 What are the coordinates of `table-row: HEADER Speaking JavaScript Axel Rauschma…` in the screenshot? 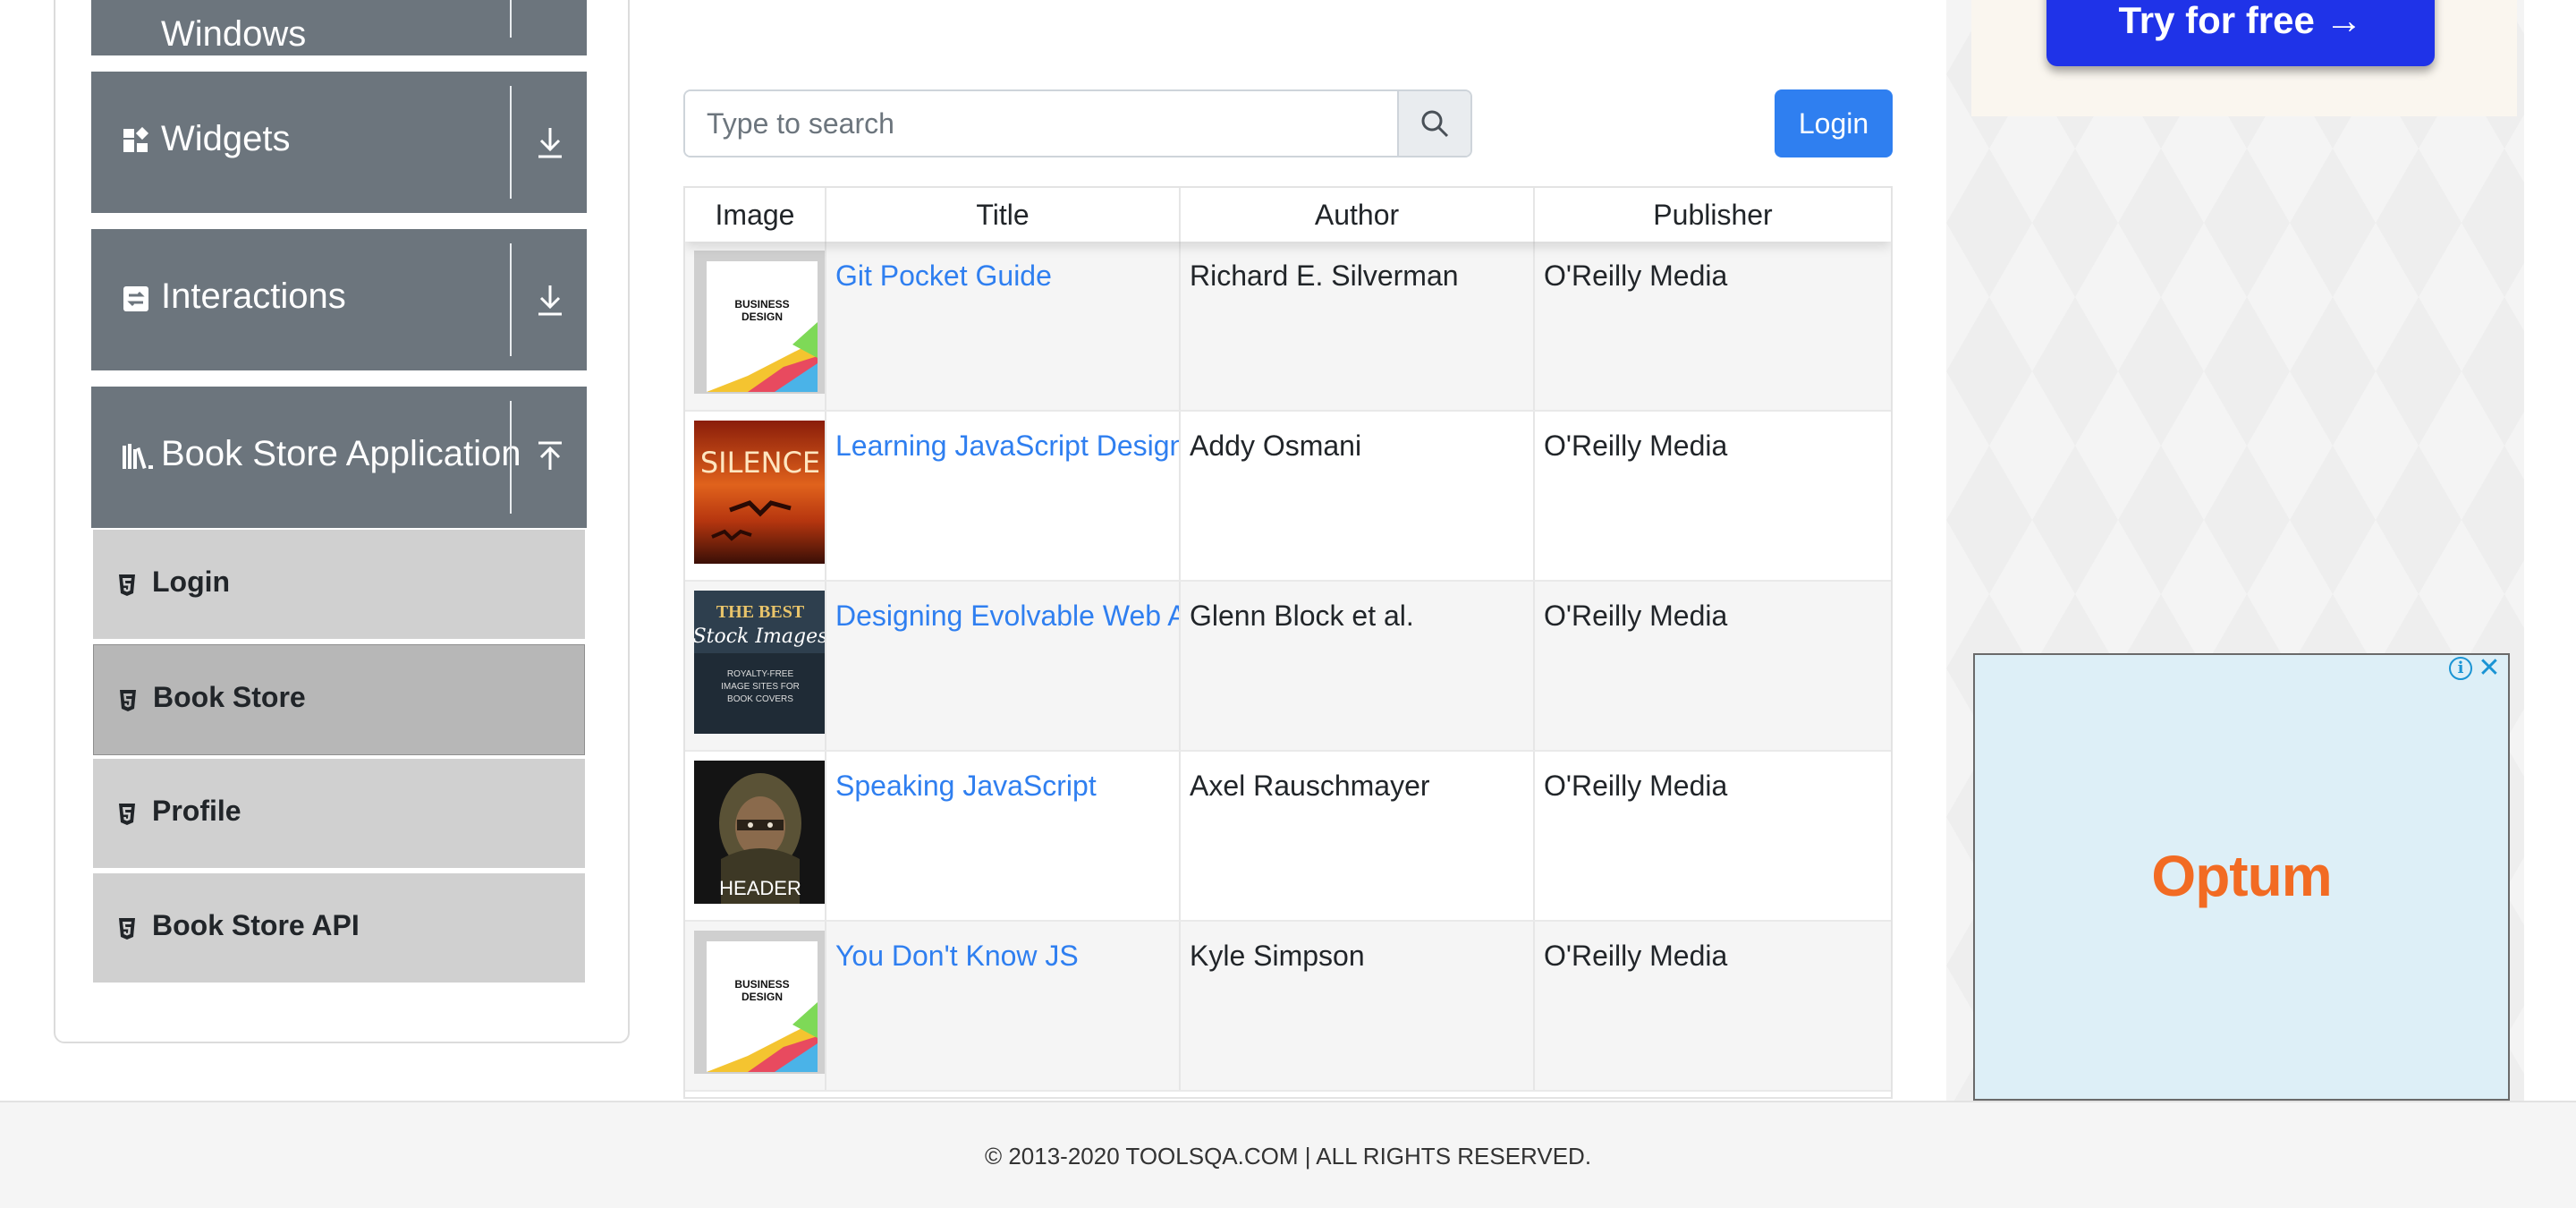 It's located at (1288, 837).